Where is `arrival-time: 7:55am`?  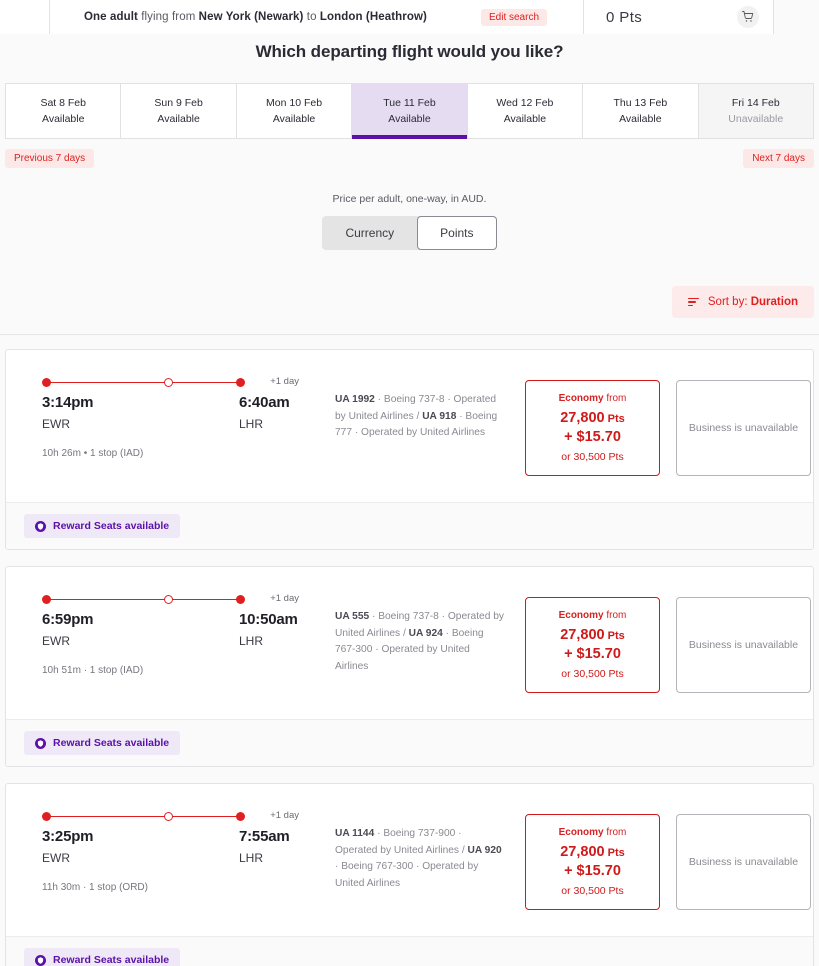
arrival-time: 7:55am is located at coordinates (264, 836).